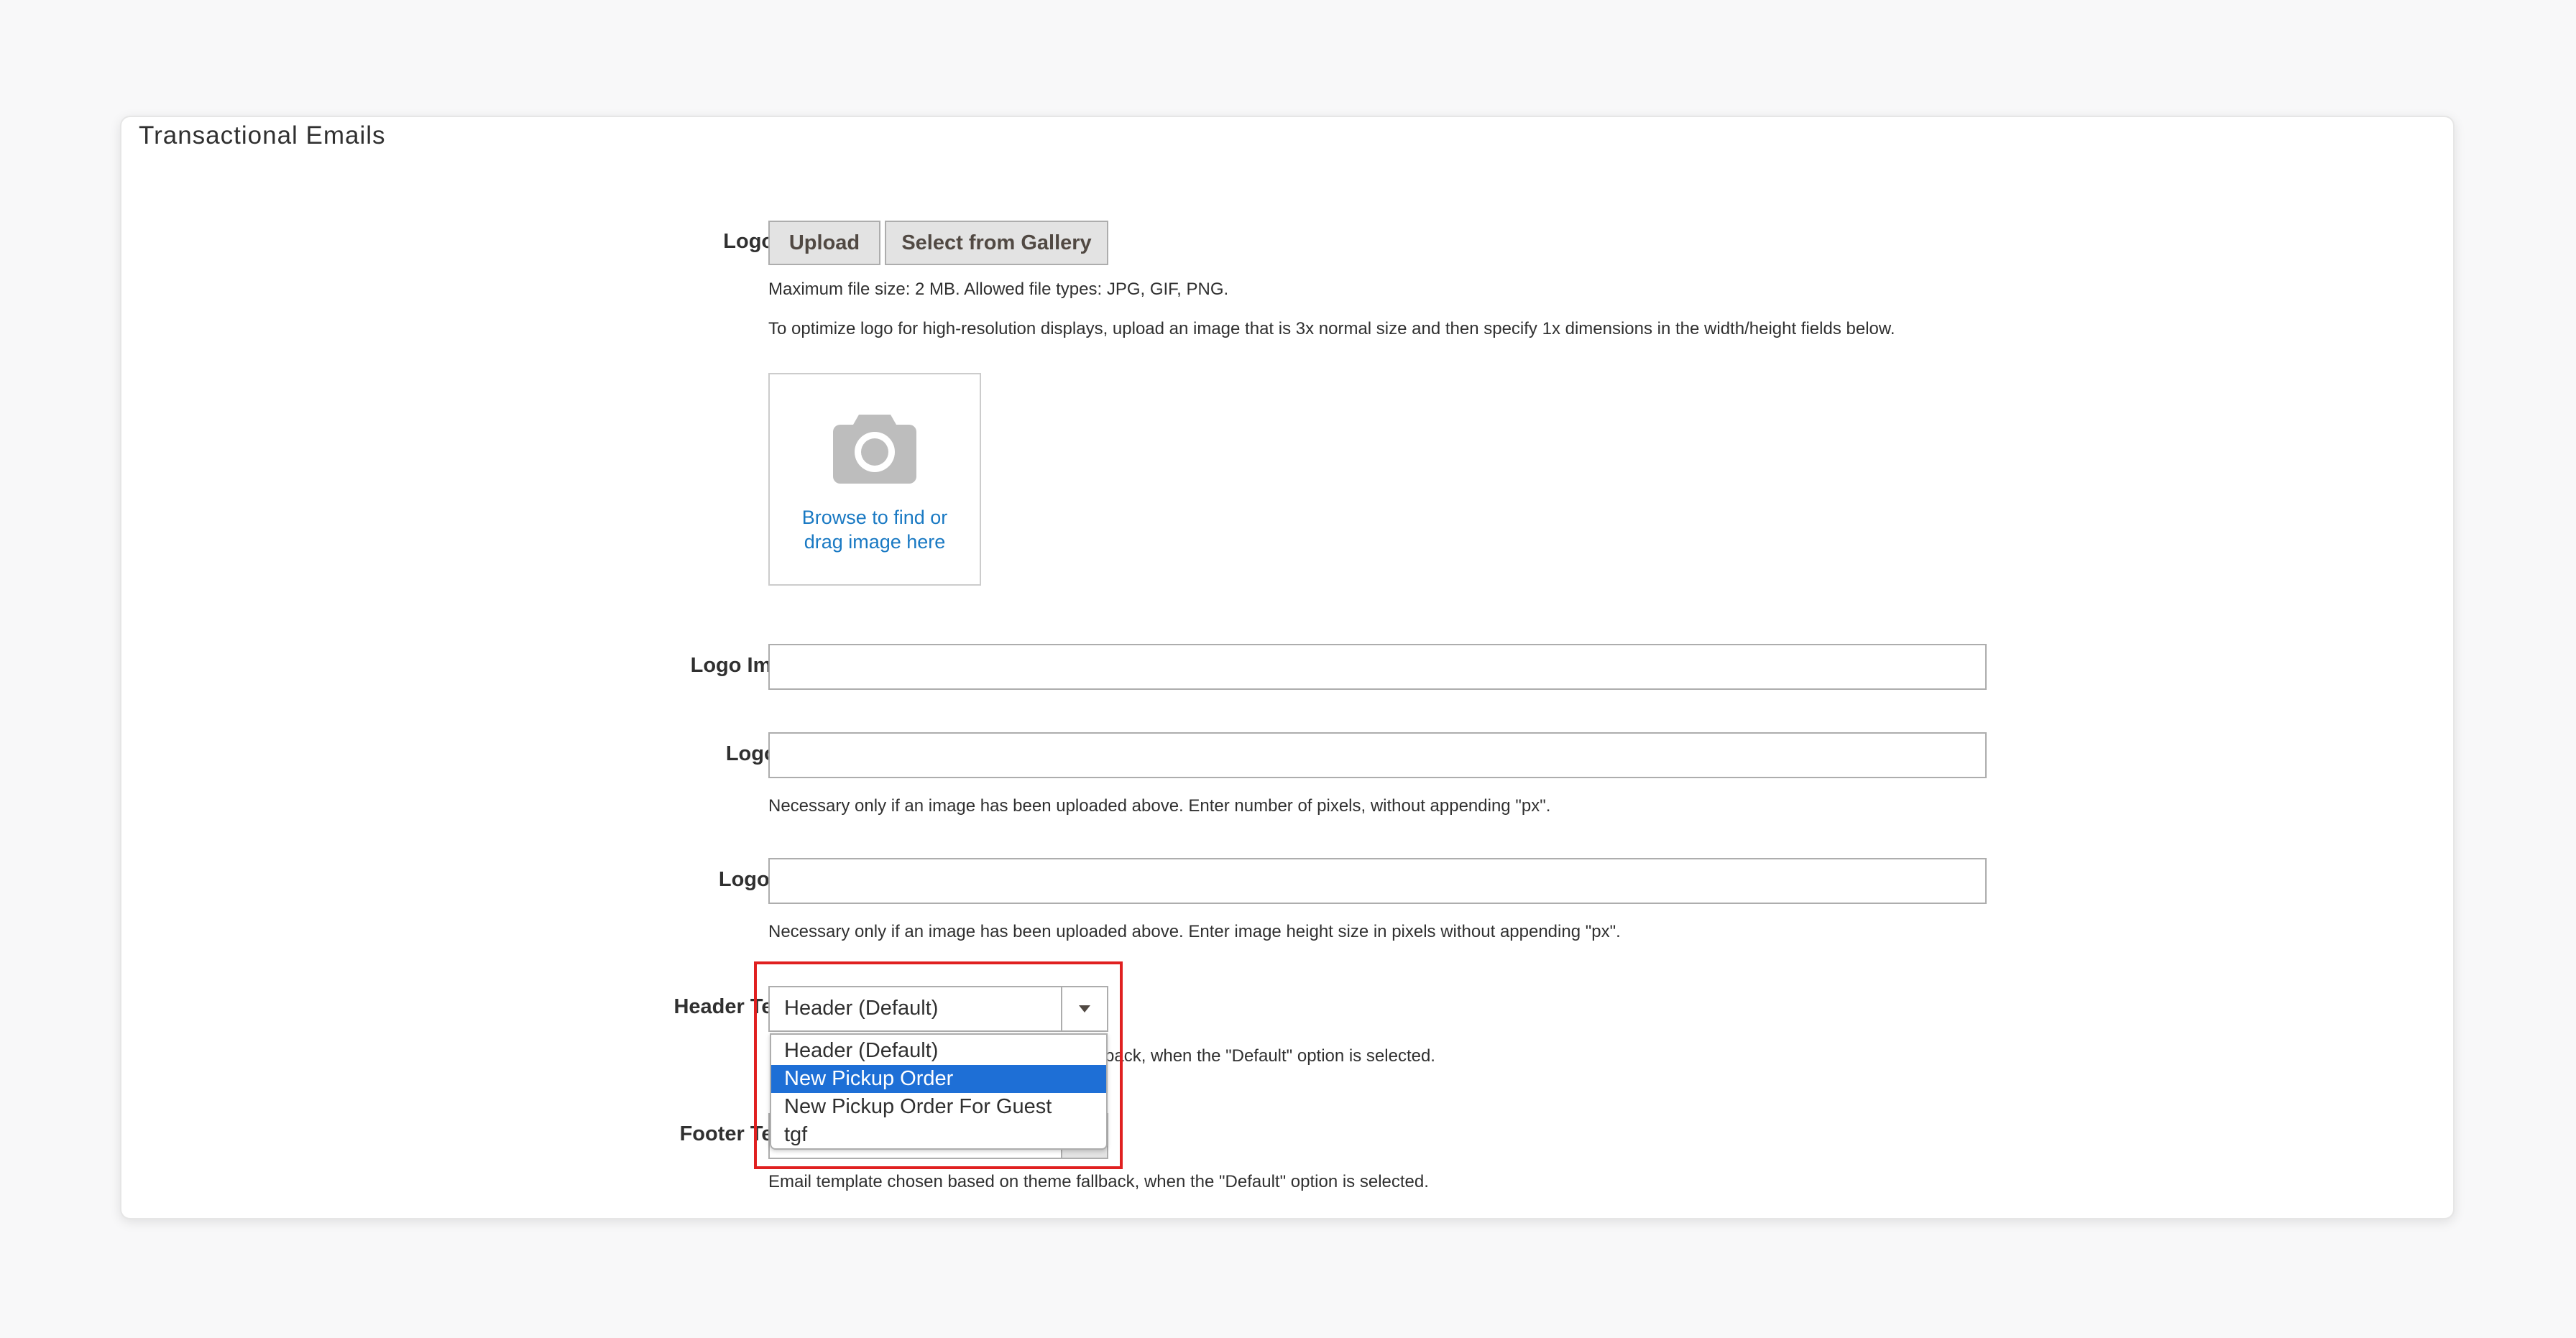 The height and width of the screenshot is (1338, 2576). Describe the element at coordinates (1377, 667) in the screenshot. I see `logo-image-alt-input` at that location.